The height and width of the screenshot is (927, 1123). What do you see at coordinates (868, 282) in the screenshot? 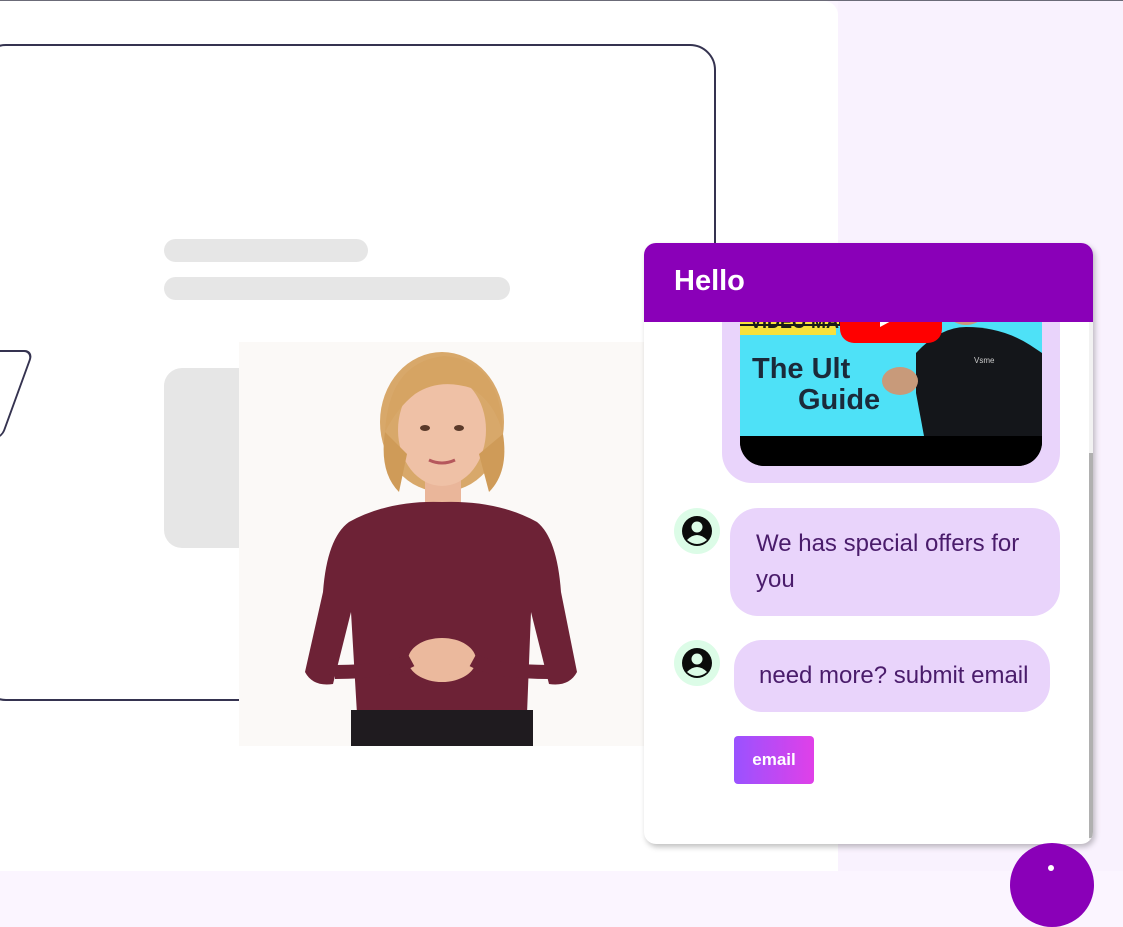
I see `chat-header: Hello` at bounding box center [868, 282].